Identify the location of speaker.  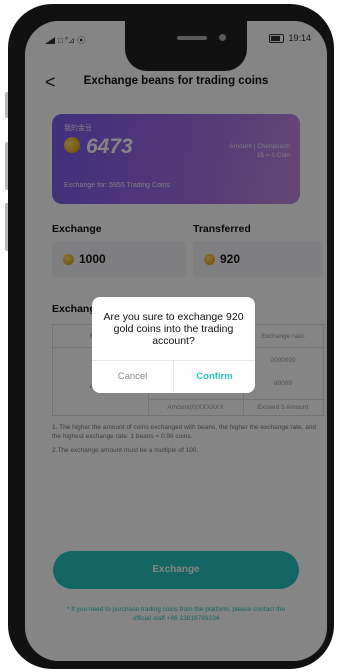
(192, 38).